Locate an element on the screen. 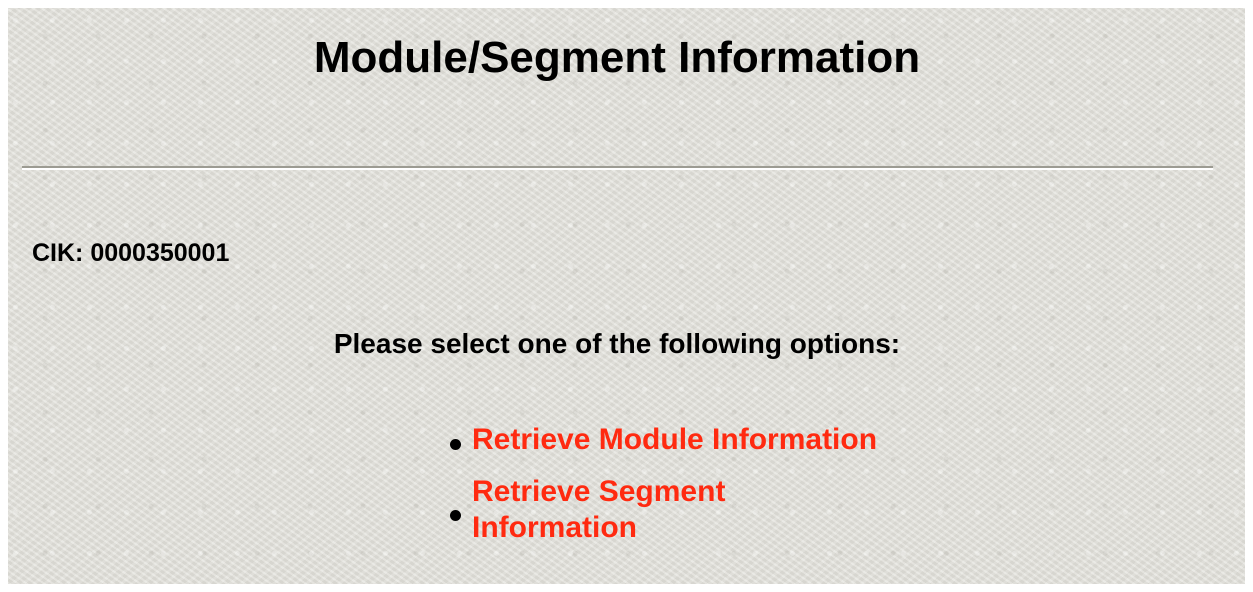  list-item-retrieve-segment: Retrieve Segment Information is located at coordinates (708, 510).